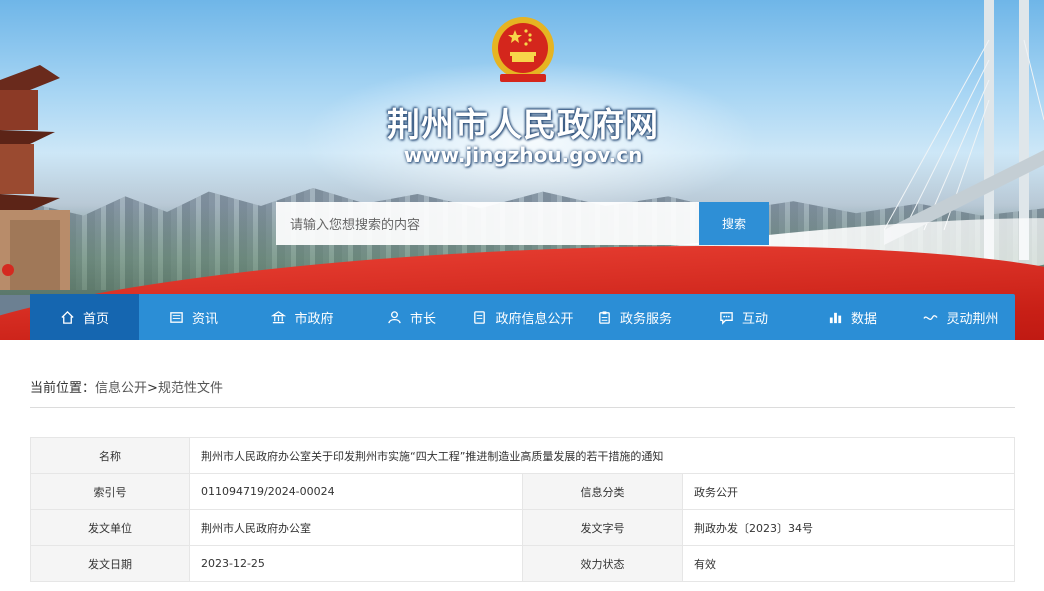 The image size is (1044, 591). I want to click on nav-label: 市政府, so click(314, 319).